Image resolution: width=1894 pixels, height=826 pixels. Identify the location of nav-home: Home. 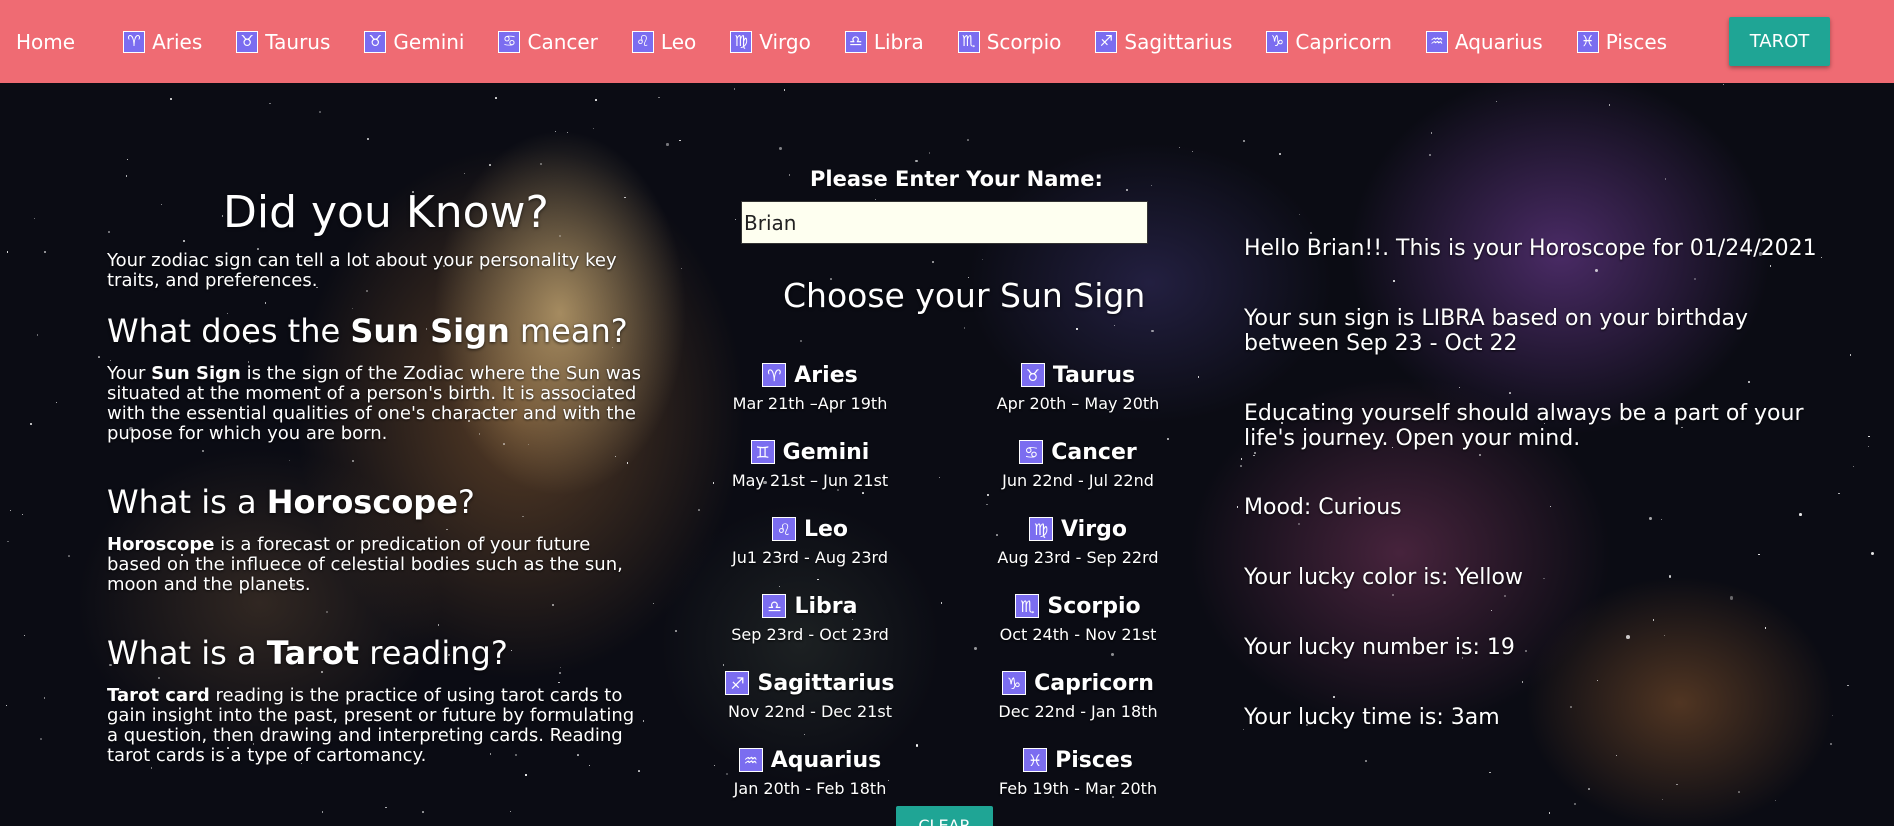
(45, 42).